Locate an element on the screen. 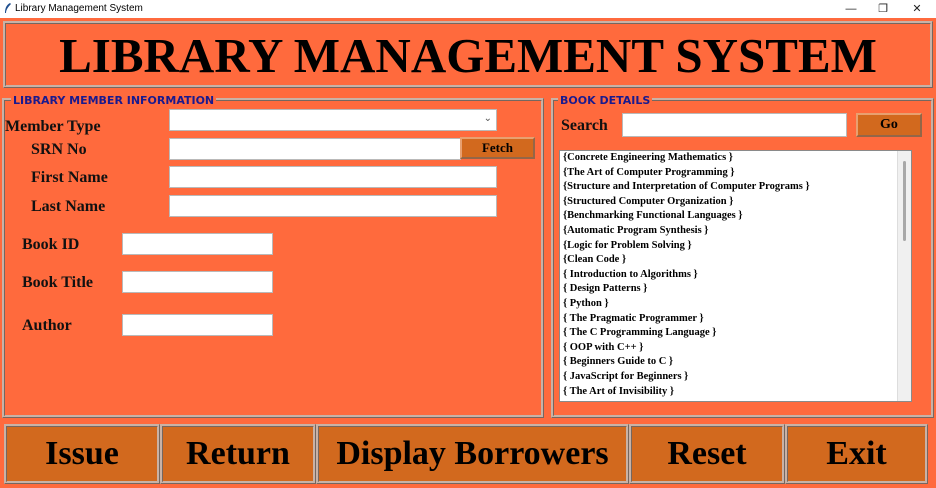 Image resolution: width=936 pixels, height=488 pixels. issue-button: Issue is located at coordinates (82, 454).